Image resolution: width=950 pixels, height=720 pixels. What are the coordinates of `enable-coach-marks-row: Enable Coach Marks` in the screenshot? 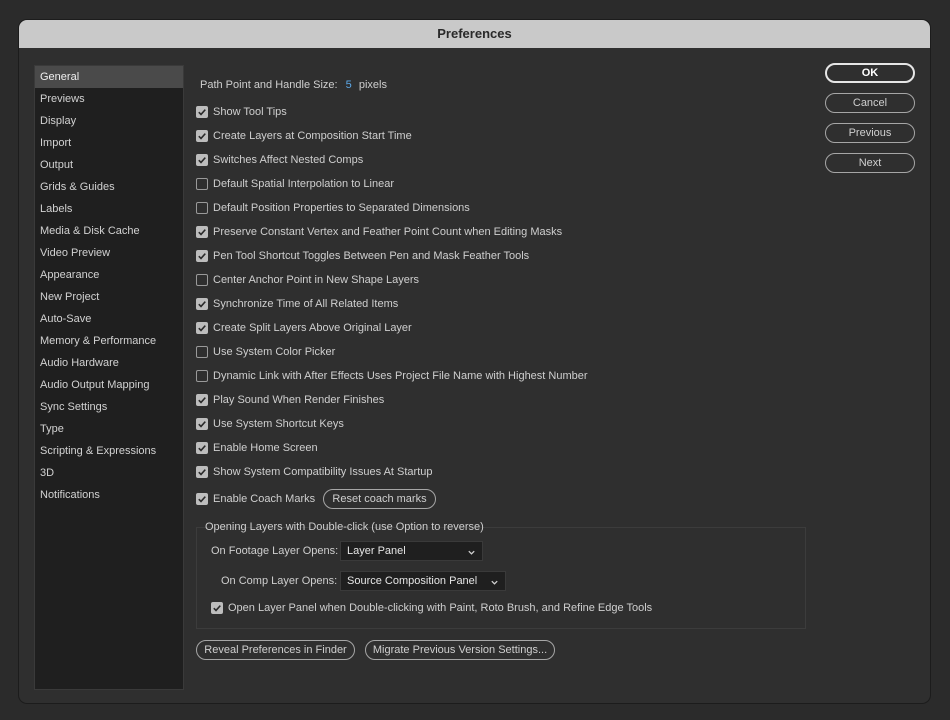 It's located at (255, 499).